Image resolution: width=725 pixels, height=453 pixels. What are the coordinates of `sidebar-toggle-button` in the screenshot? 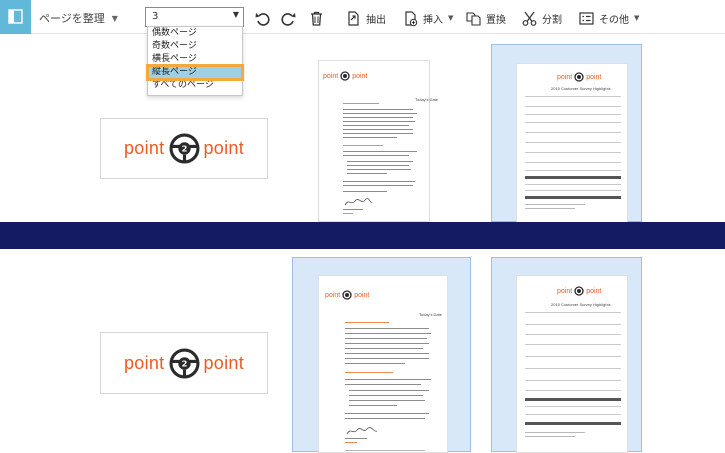 It's located at (15, 17).